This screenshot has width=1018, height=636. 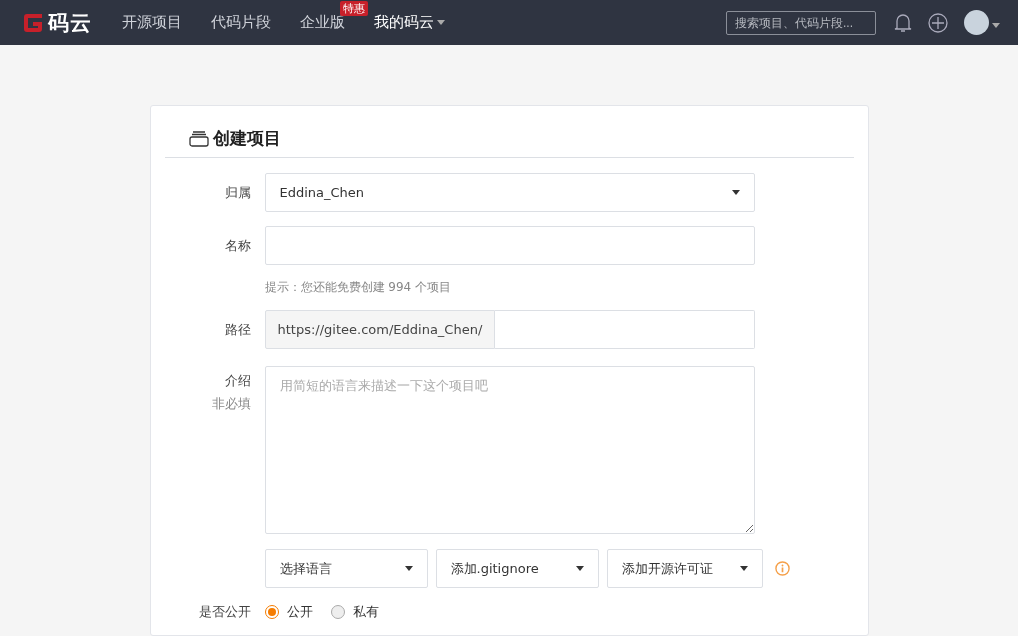 I want to click on logo-text: 码云, so click(x=70, y=23).